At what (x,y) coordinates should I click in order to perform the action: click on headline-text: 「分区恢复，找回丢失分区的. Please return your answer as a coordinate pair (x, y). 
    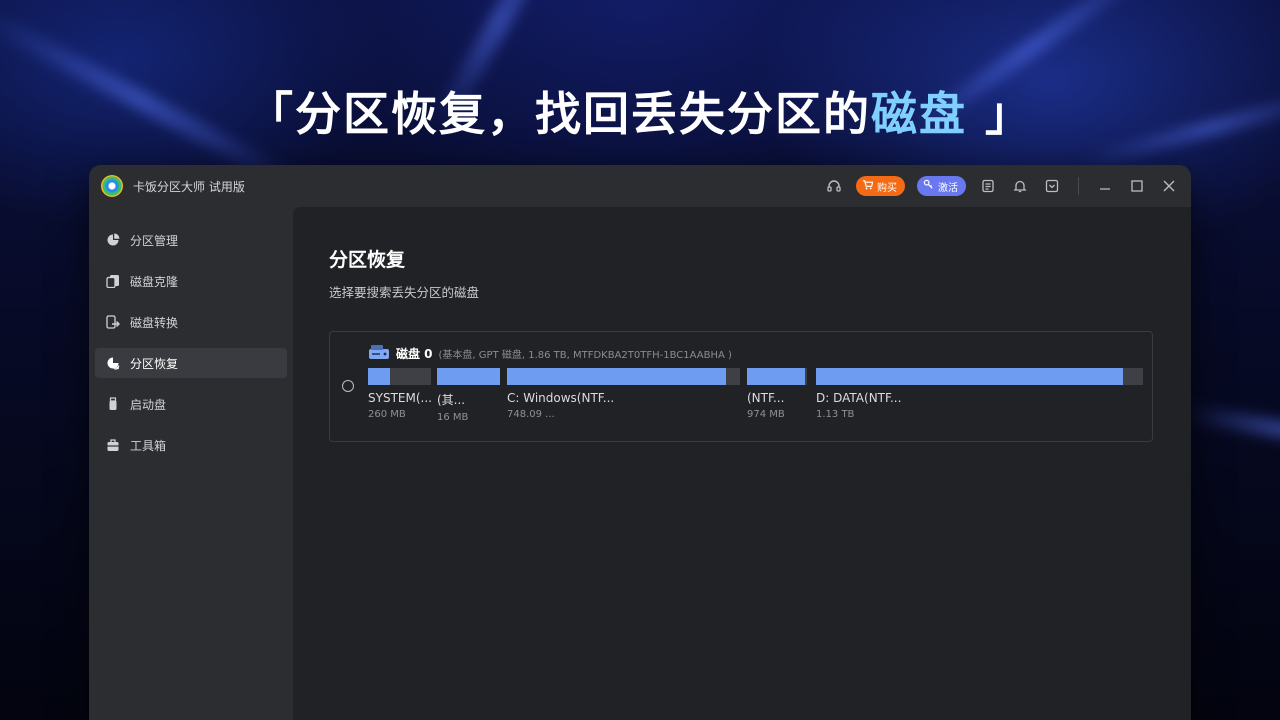
    Looking at the image, I should click on (558, 114).